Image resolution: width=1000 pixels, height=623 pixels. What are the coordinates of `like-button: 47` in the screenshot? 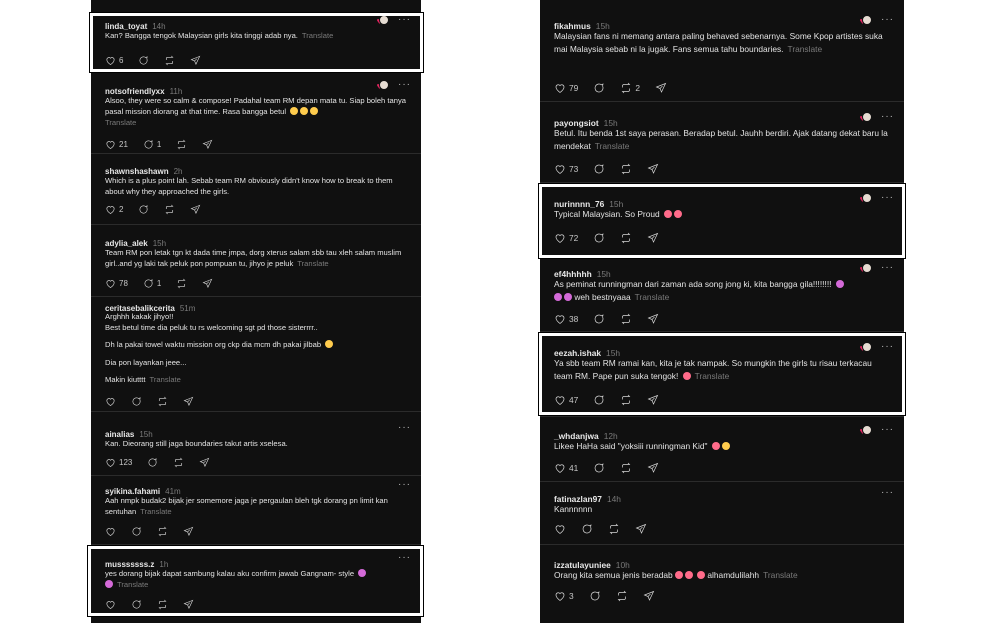 It's located at (566, 400).